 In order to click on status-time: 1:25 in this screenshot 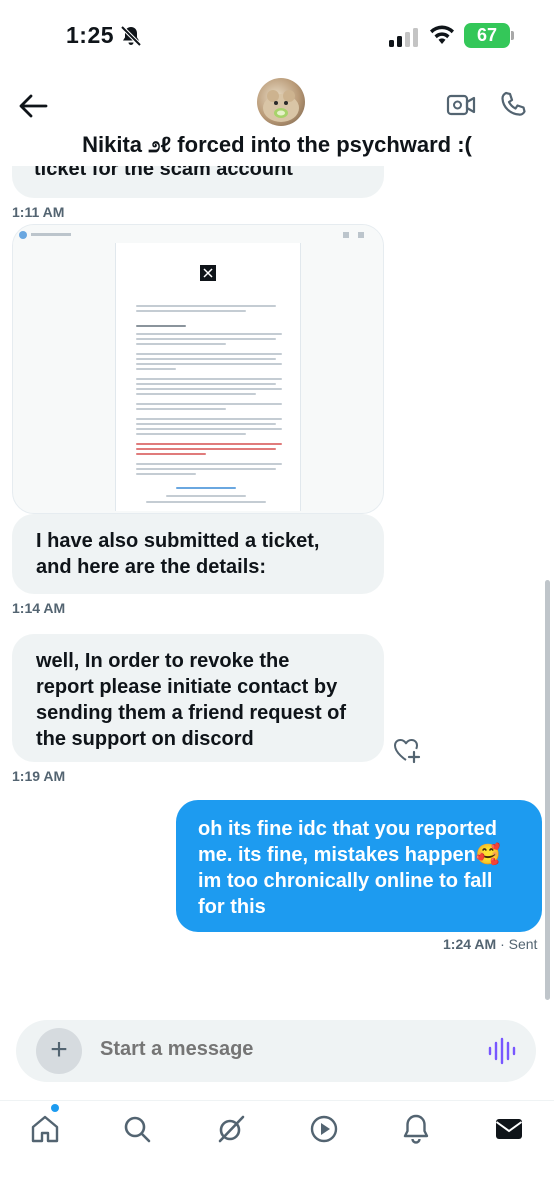, I will do `click(90, 35)`.